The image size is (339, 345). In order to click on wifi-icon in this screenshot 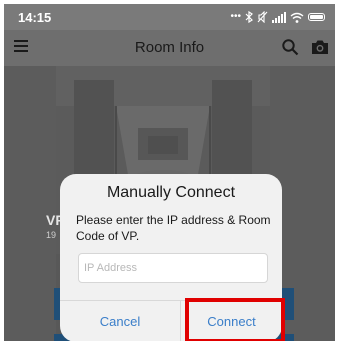, I will do `click(297, 17)`.